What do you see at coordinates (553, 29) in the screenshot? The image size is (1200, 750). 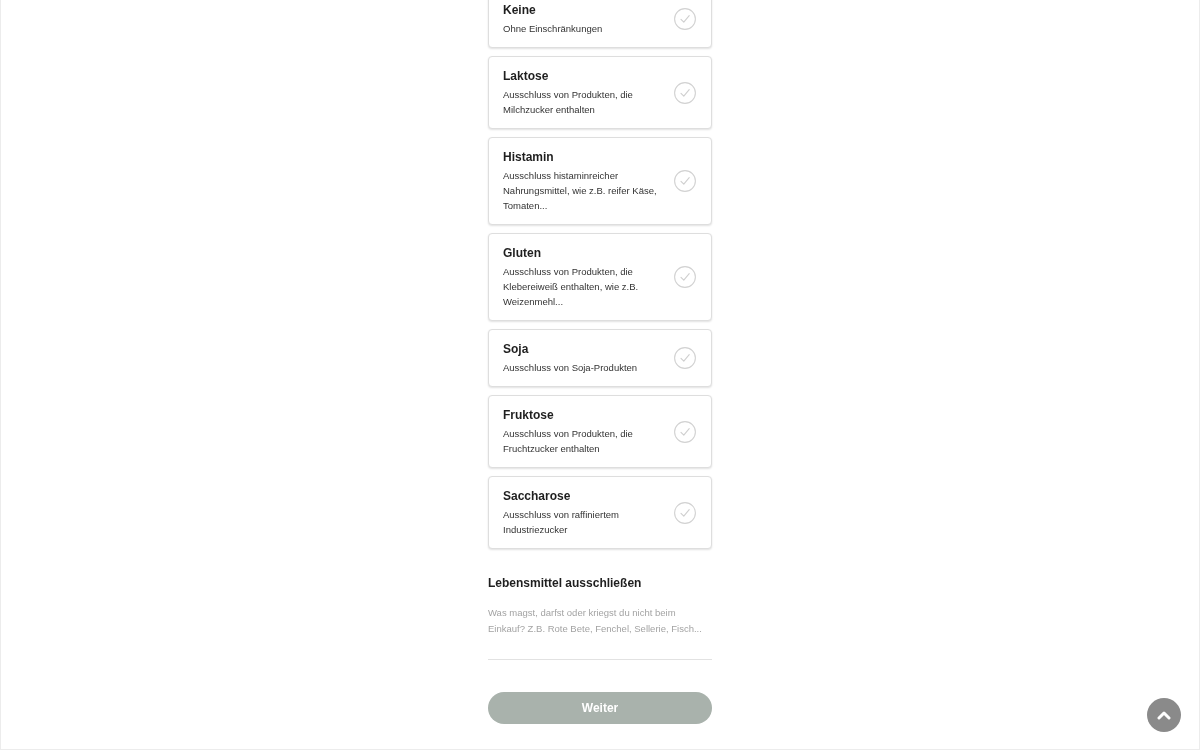 I see `option-description: Ohne Einschränkungen` at bounding box center [553, 29].